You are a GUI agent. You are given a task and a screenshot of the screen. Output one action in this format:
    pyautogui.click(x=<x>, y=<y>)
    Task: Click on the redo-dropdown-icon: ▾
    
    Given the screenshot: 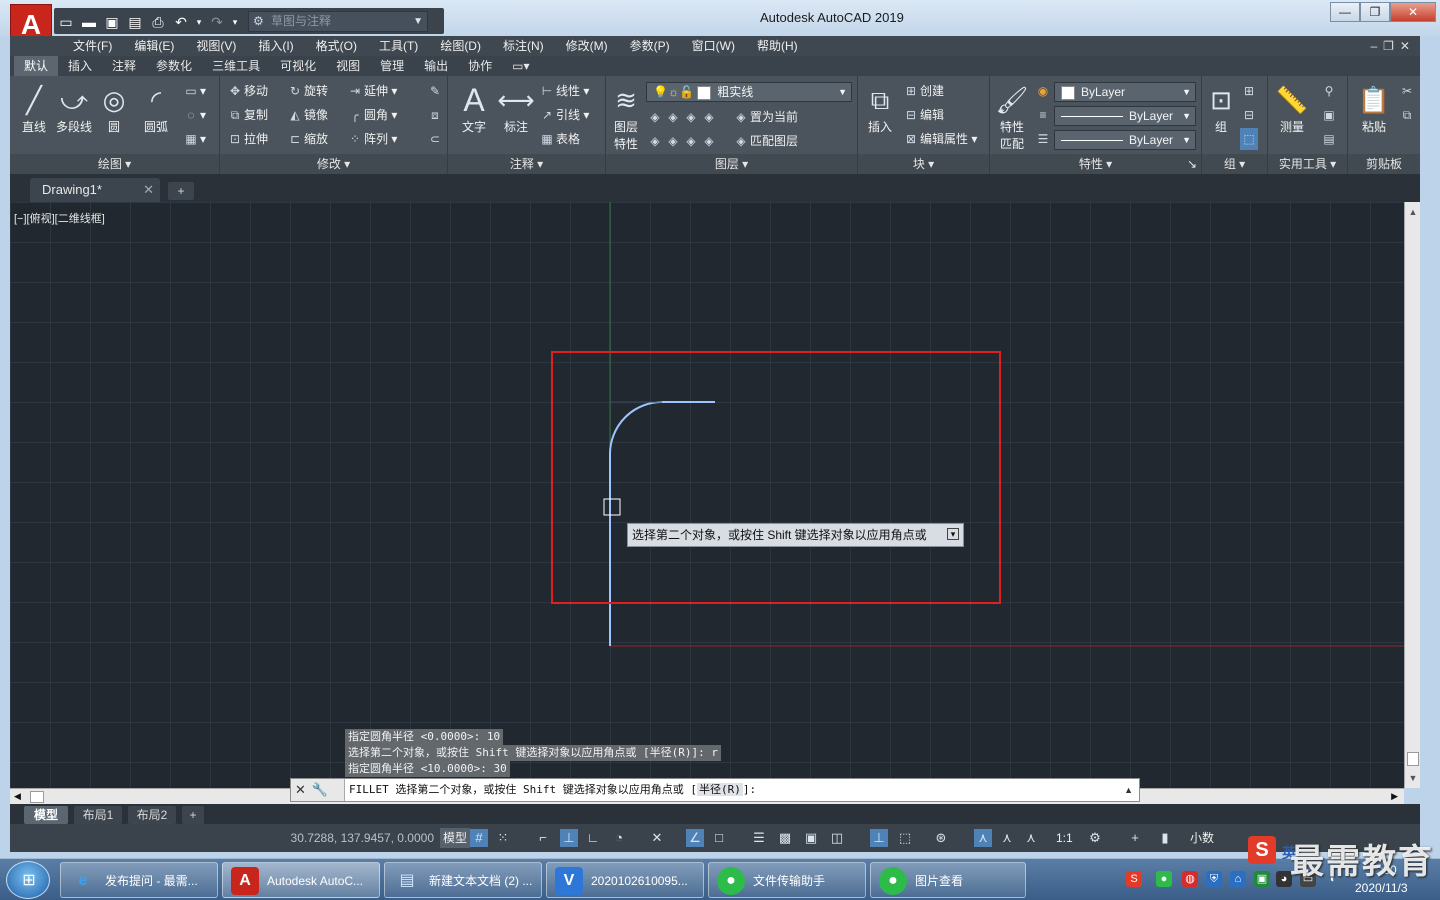 What is the action you would take?
    pyautogui.click(x=235, y=22)
    